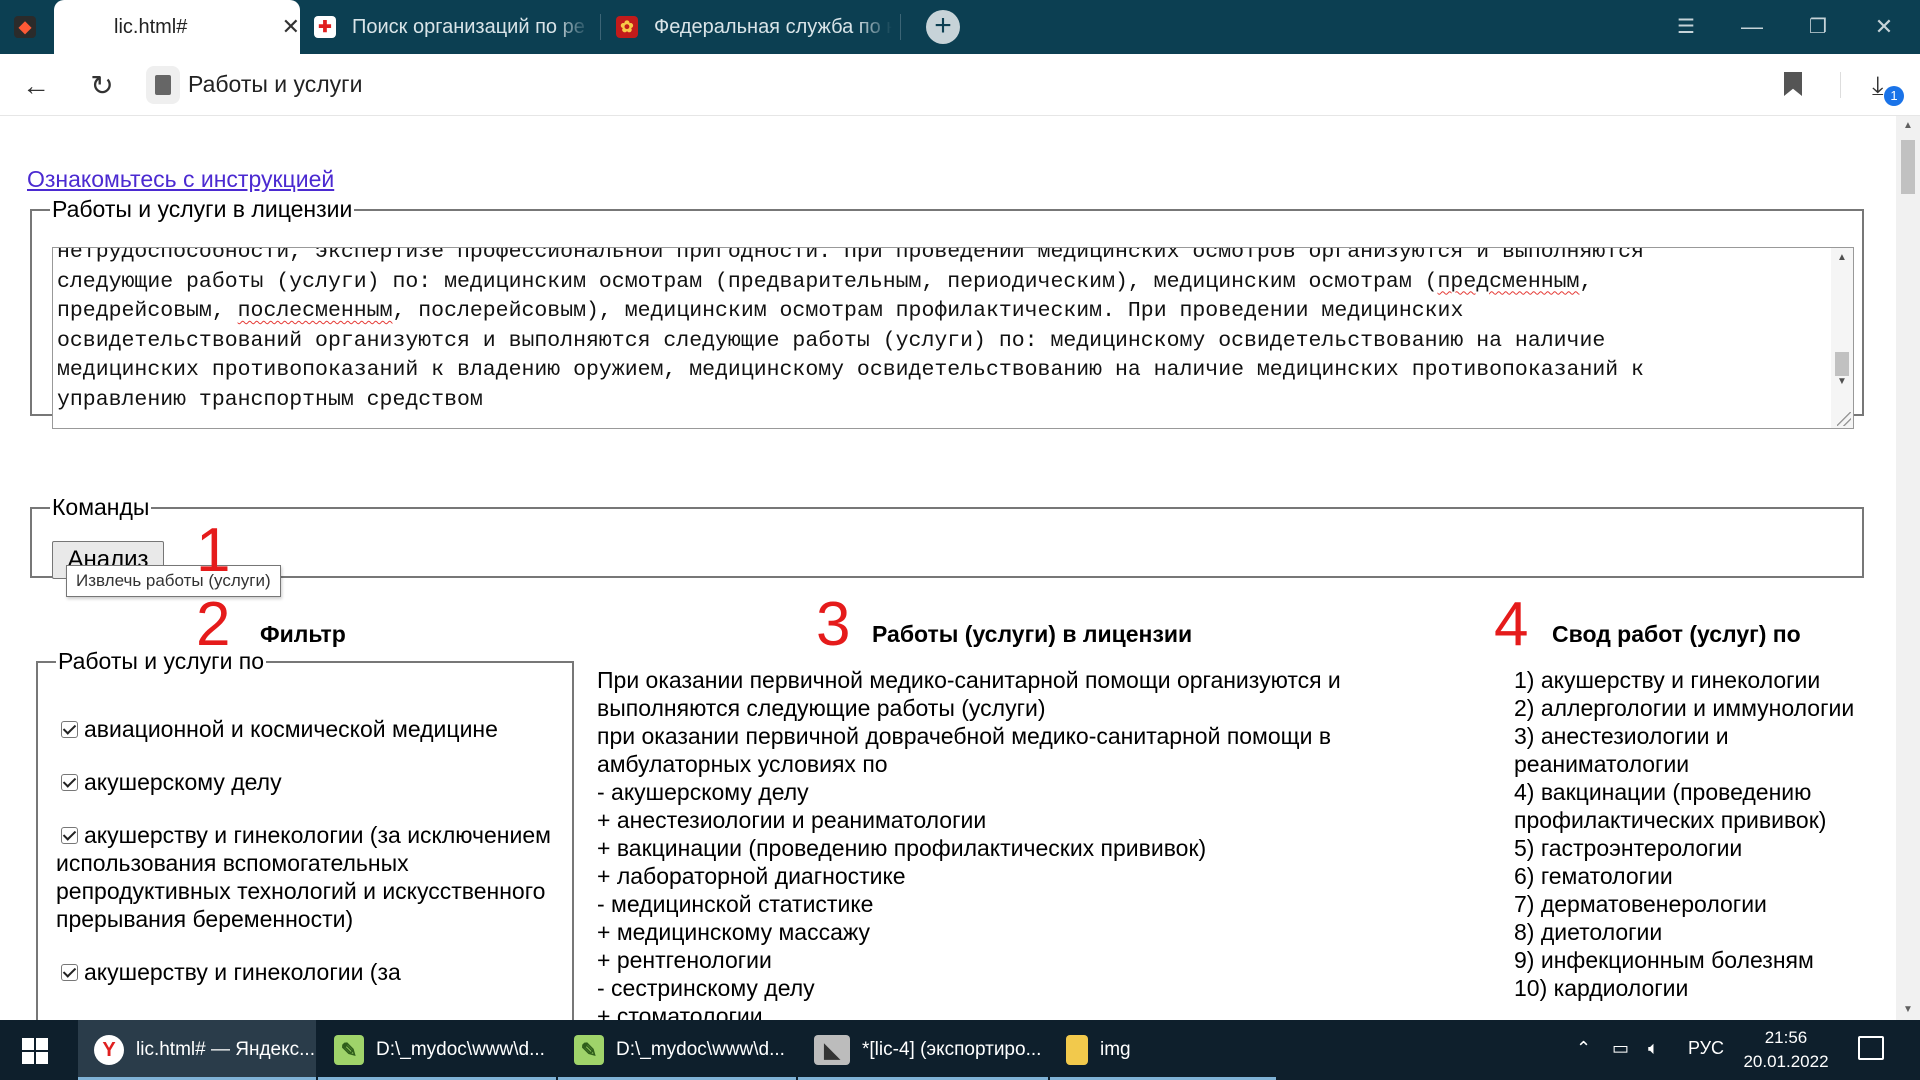 This screenshot has height=1080, width=1920. What do you see at coordinates (1620, 1048) in the screenshot?
I see `network-icon: ▭` at bounding box center [1620, 1048].